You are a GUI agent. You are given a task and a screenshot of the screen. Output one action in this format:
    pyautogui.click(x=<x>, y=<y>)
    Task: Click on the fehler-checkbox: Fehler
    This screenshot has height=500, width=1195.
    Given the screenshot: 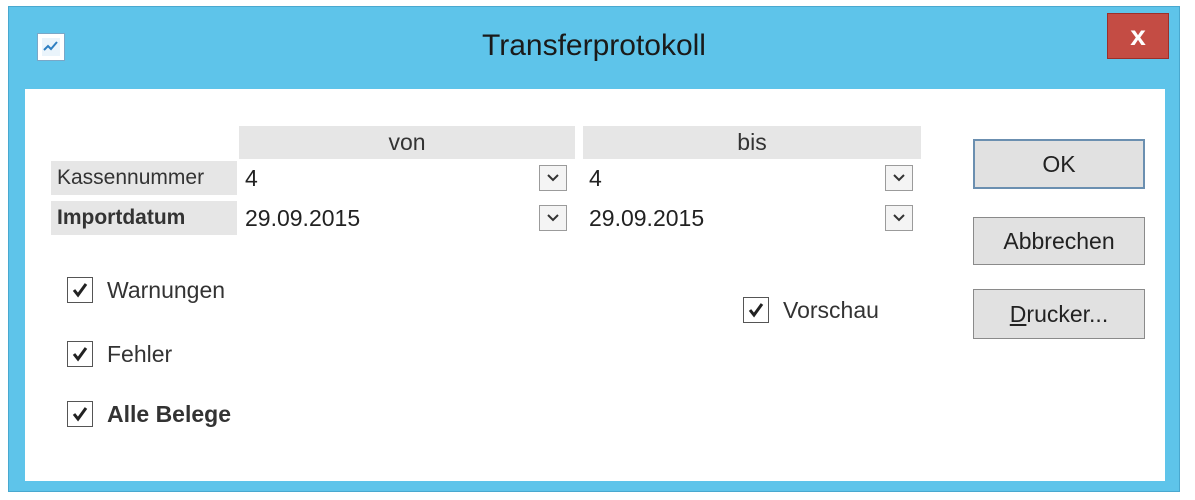 What is the action you would take?
    pyautogui.click(x=167, y=355)
    